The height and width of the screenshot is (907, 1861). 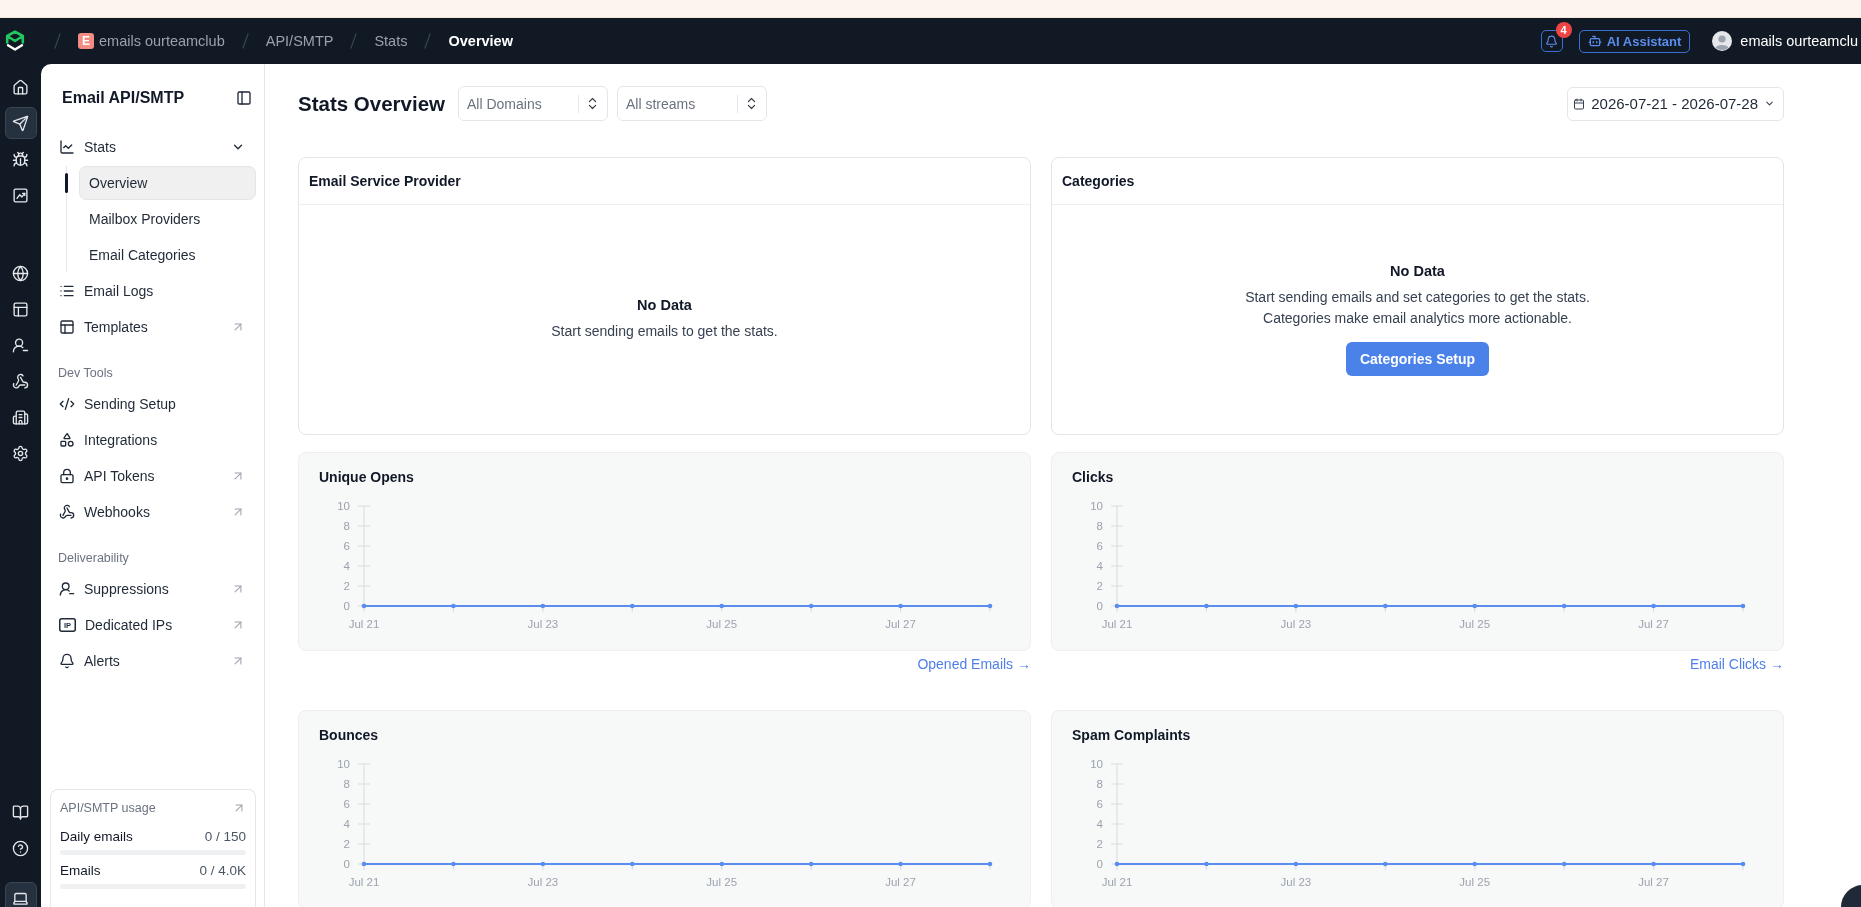 I want to click on page-title: Stats Overview, so click(x=371, y=103).